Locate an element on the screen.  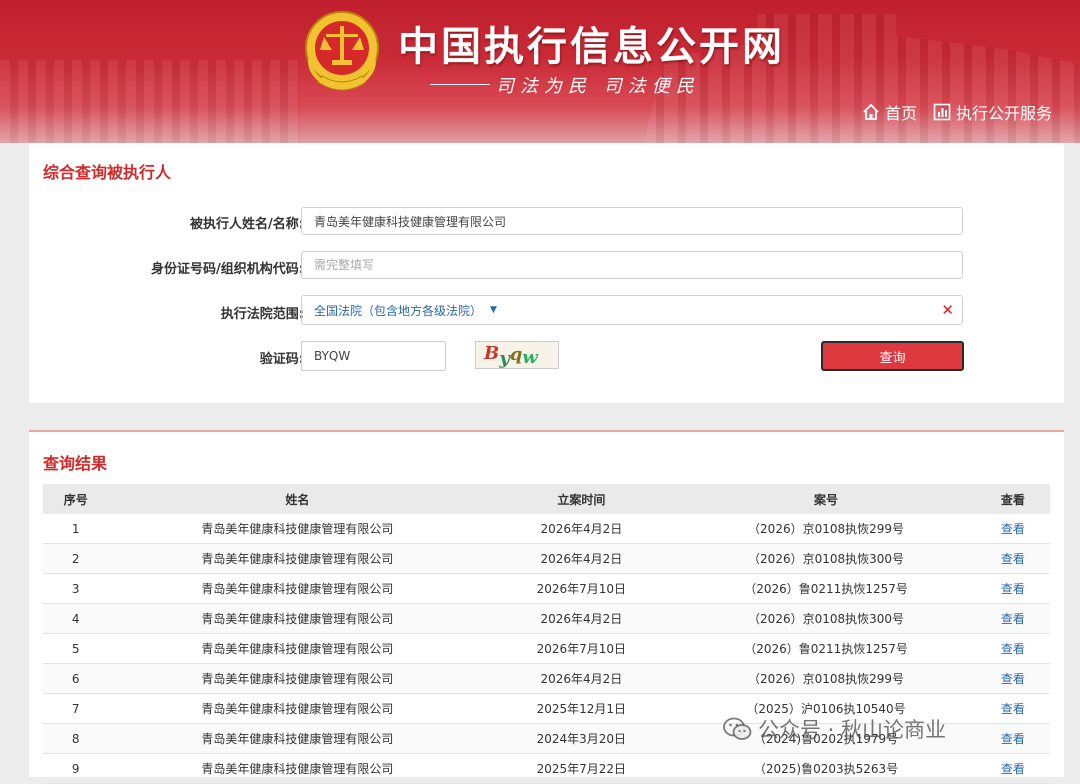
cell-date: 2025年12月1日 is located at coordinates (581, 709).